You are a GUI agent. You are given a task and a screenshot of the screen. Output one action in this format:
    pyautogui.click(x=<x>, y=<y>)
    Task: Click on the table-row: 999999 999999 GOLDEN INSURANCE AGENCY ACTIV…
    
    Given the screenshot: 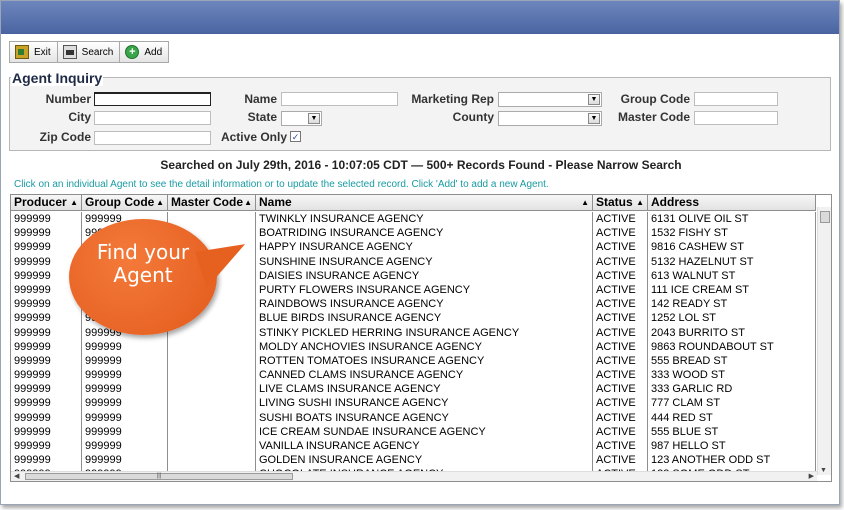 What is the action you would take?
    pyautogui.click(x=413, y=460)
    